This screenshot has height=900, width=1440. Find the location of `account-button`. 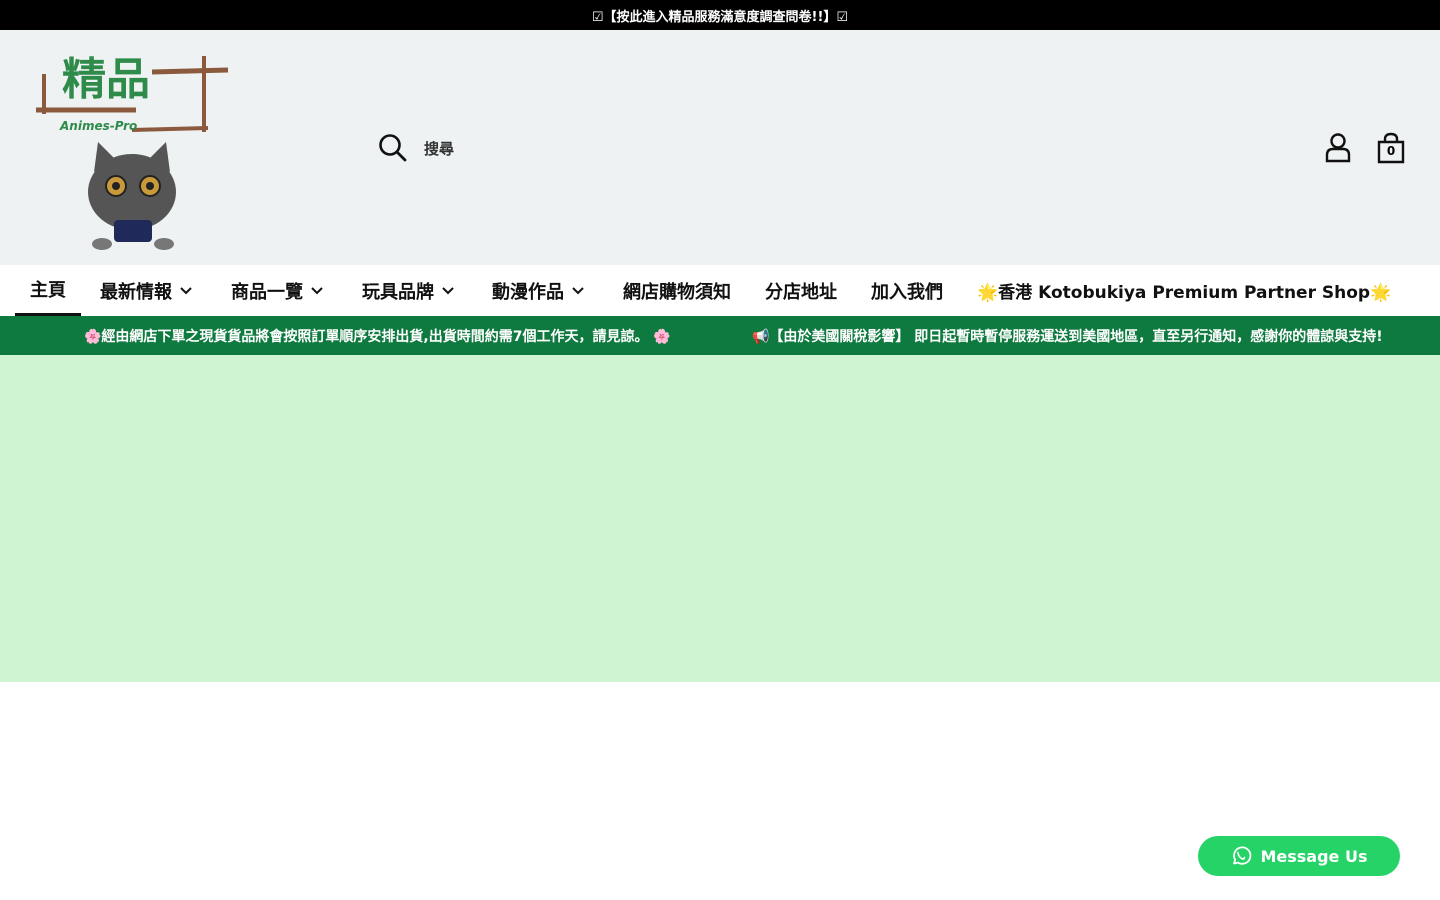

account-button is located at coordinates (1338, 147).